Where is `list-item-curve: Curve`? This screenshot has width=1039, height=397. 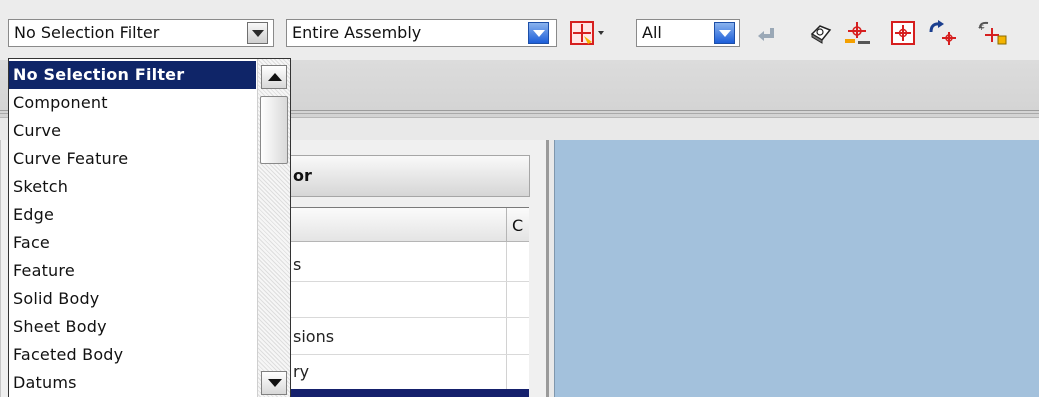 list-item-curve: Curve is located at coordinates (132, 131).